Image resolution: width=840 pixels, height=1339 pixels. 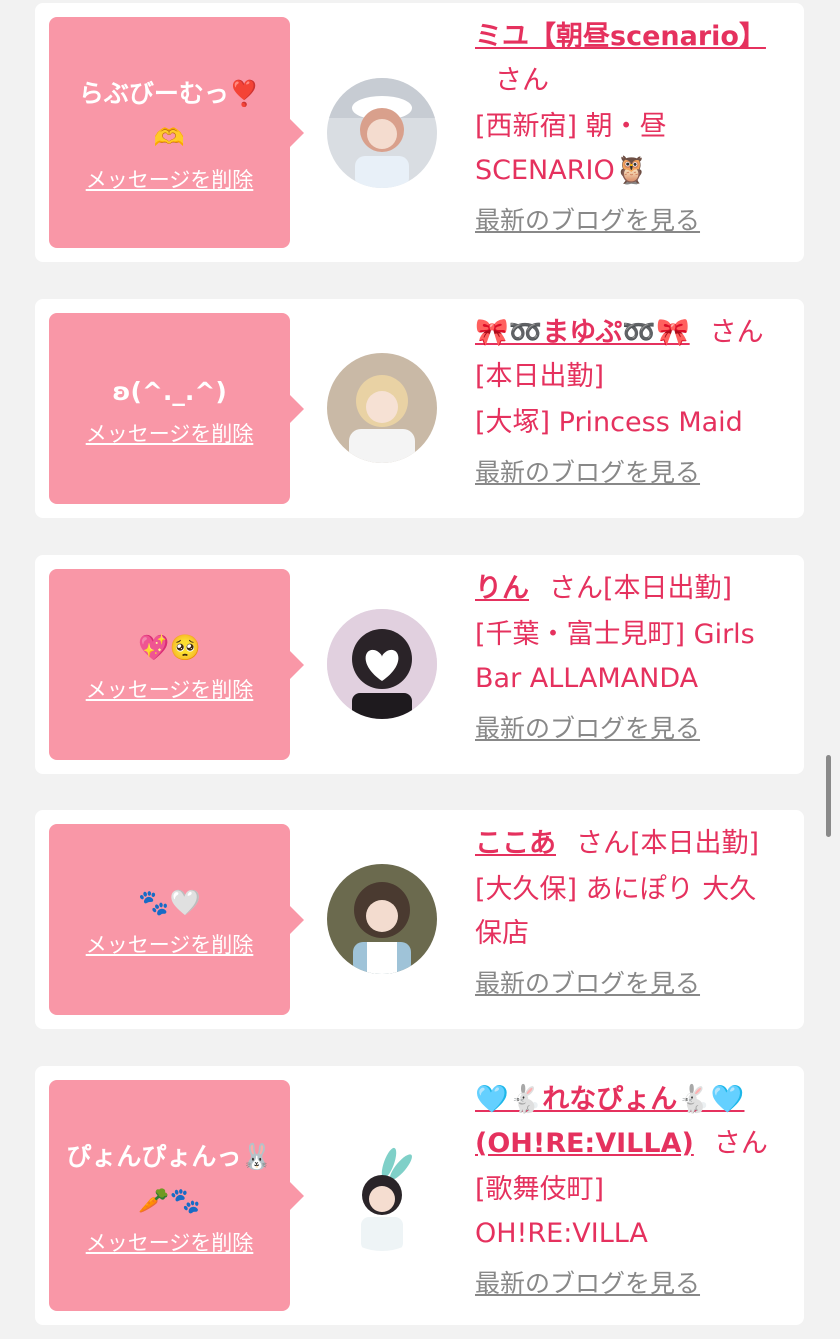 I want to click on name-line: 🩵🐇れなぴょん🐇🩵(OH!RE:VILLA) さん, so click(x=626, y=1122).